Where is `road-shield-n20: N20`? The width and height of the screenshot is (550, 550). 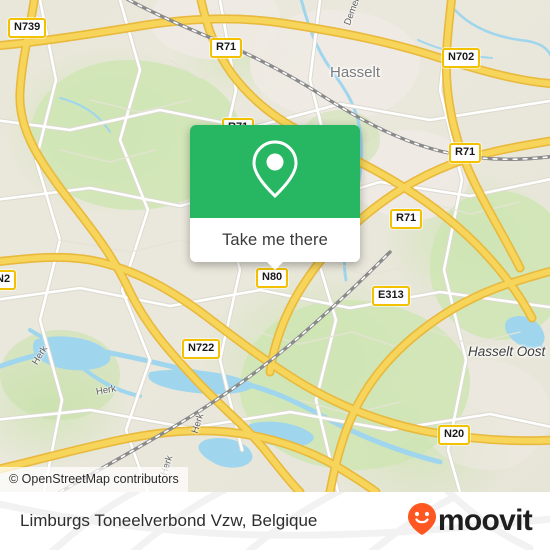
road-shield-n20: N20 is located at coordinates (454, 435).